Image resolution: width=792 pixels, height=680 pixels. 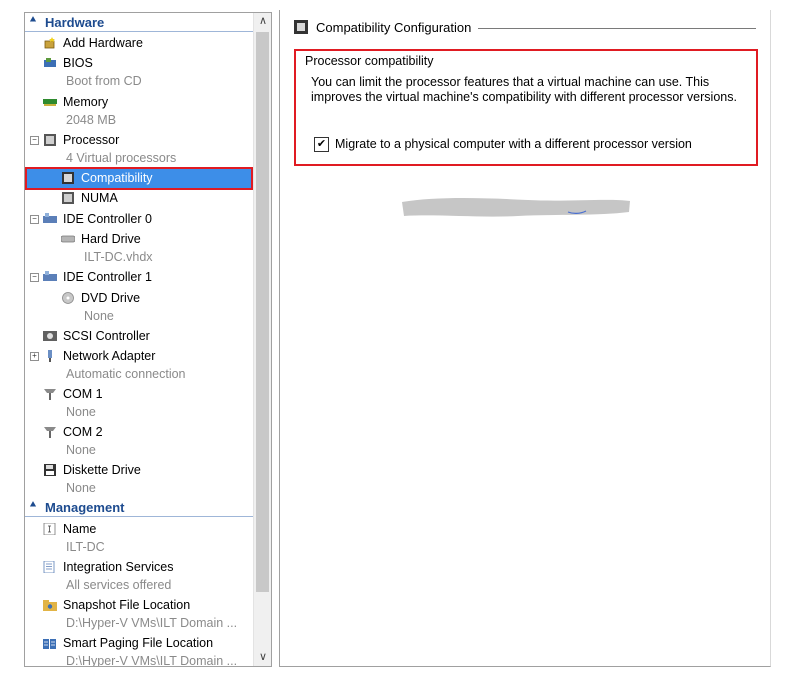 I want to click on tree-item-scsi-controller: SCSI Controller, so click(x=139, y=336).